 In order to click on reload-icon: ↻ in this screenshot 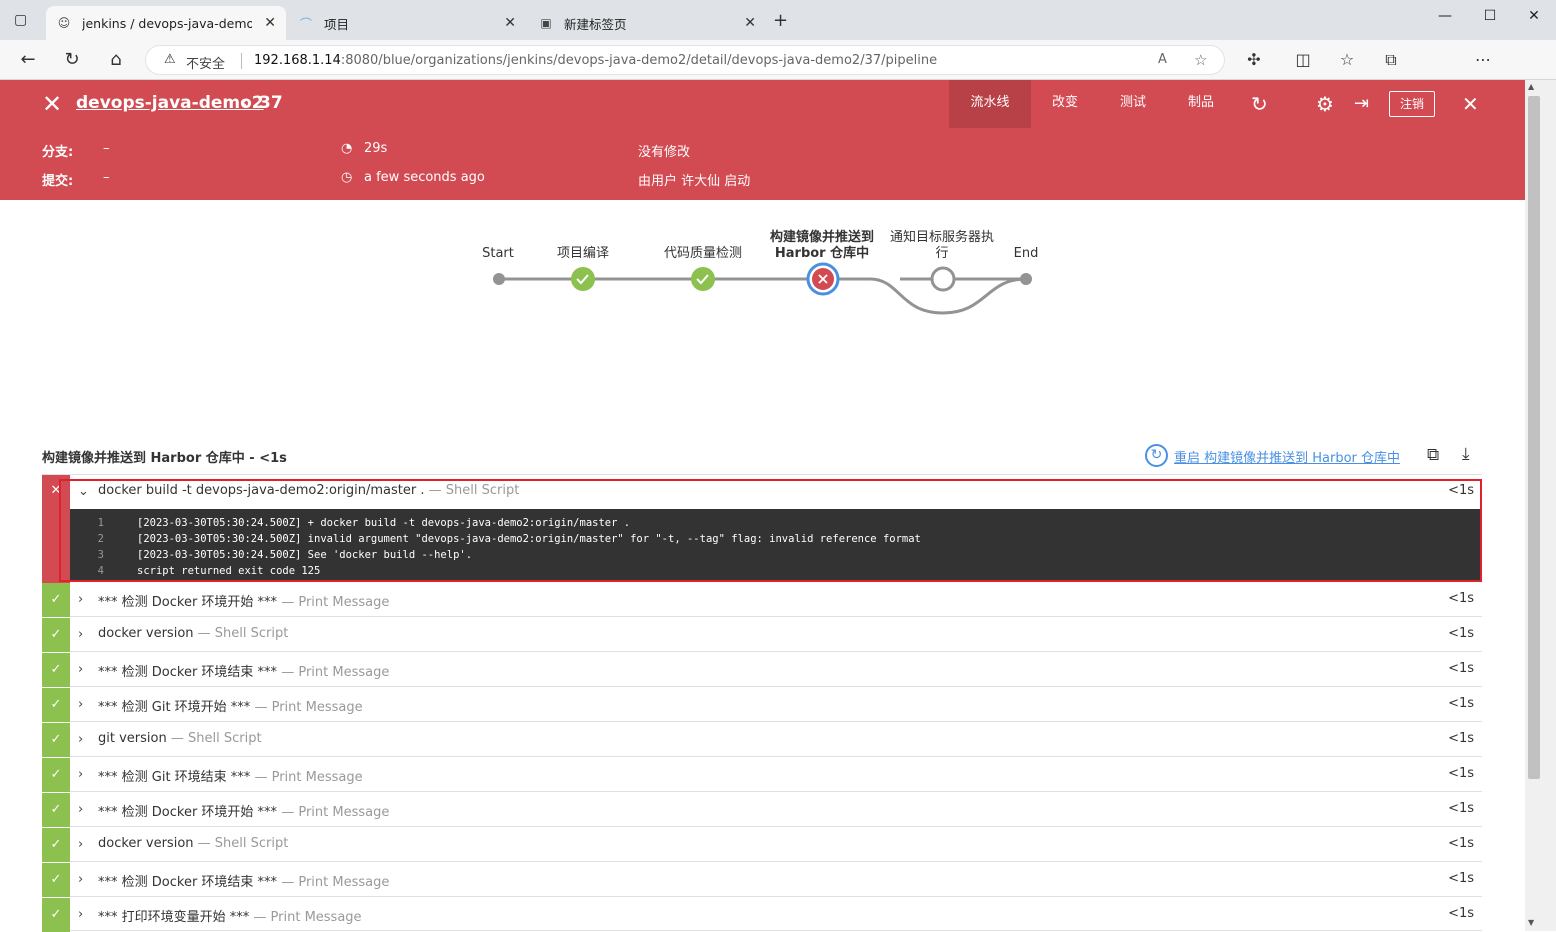, I will do `click(72, 59)`.